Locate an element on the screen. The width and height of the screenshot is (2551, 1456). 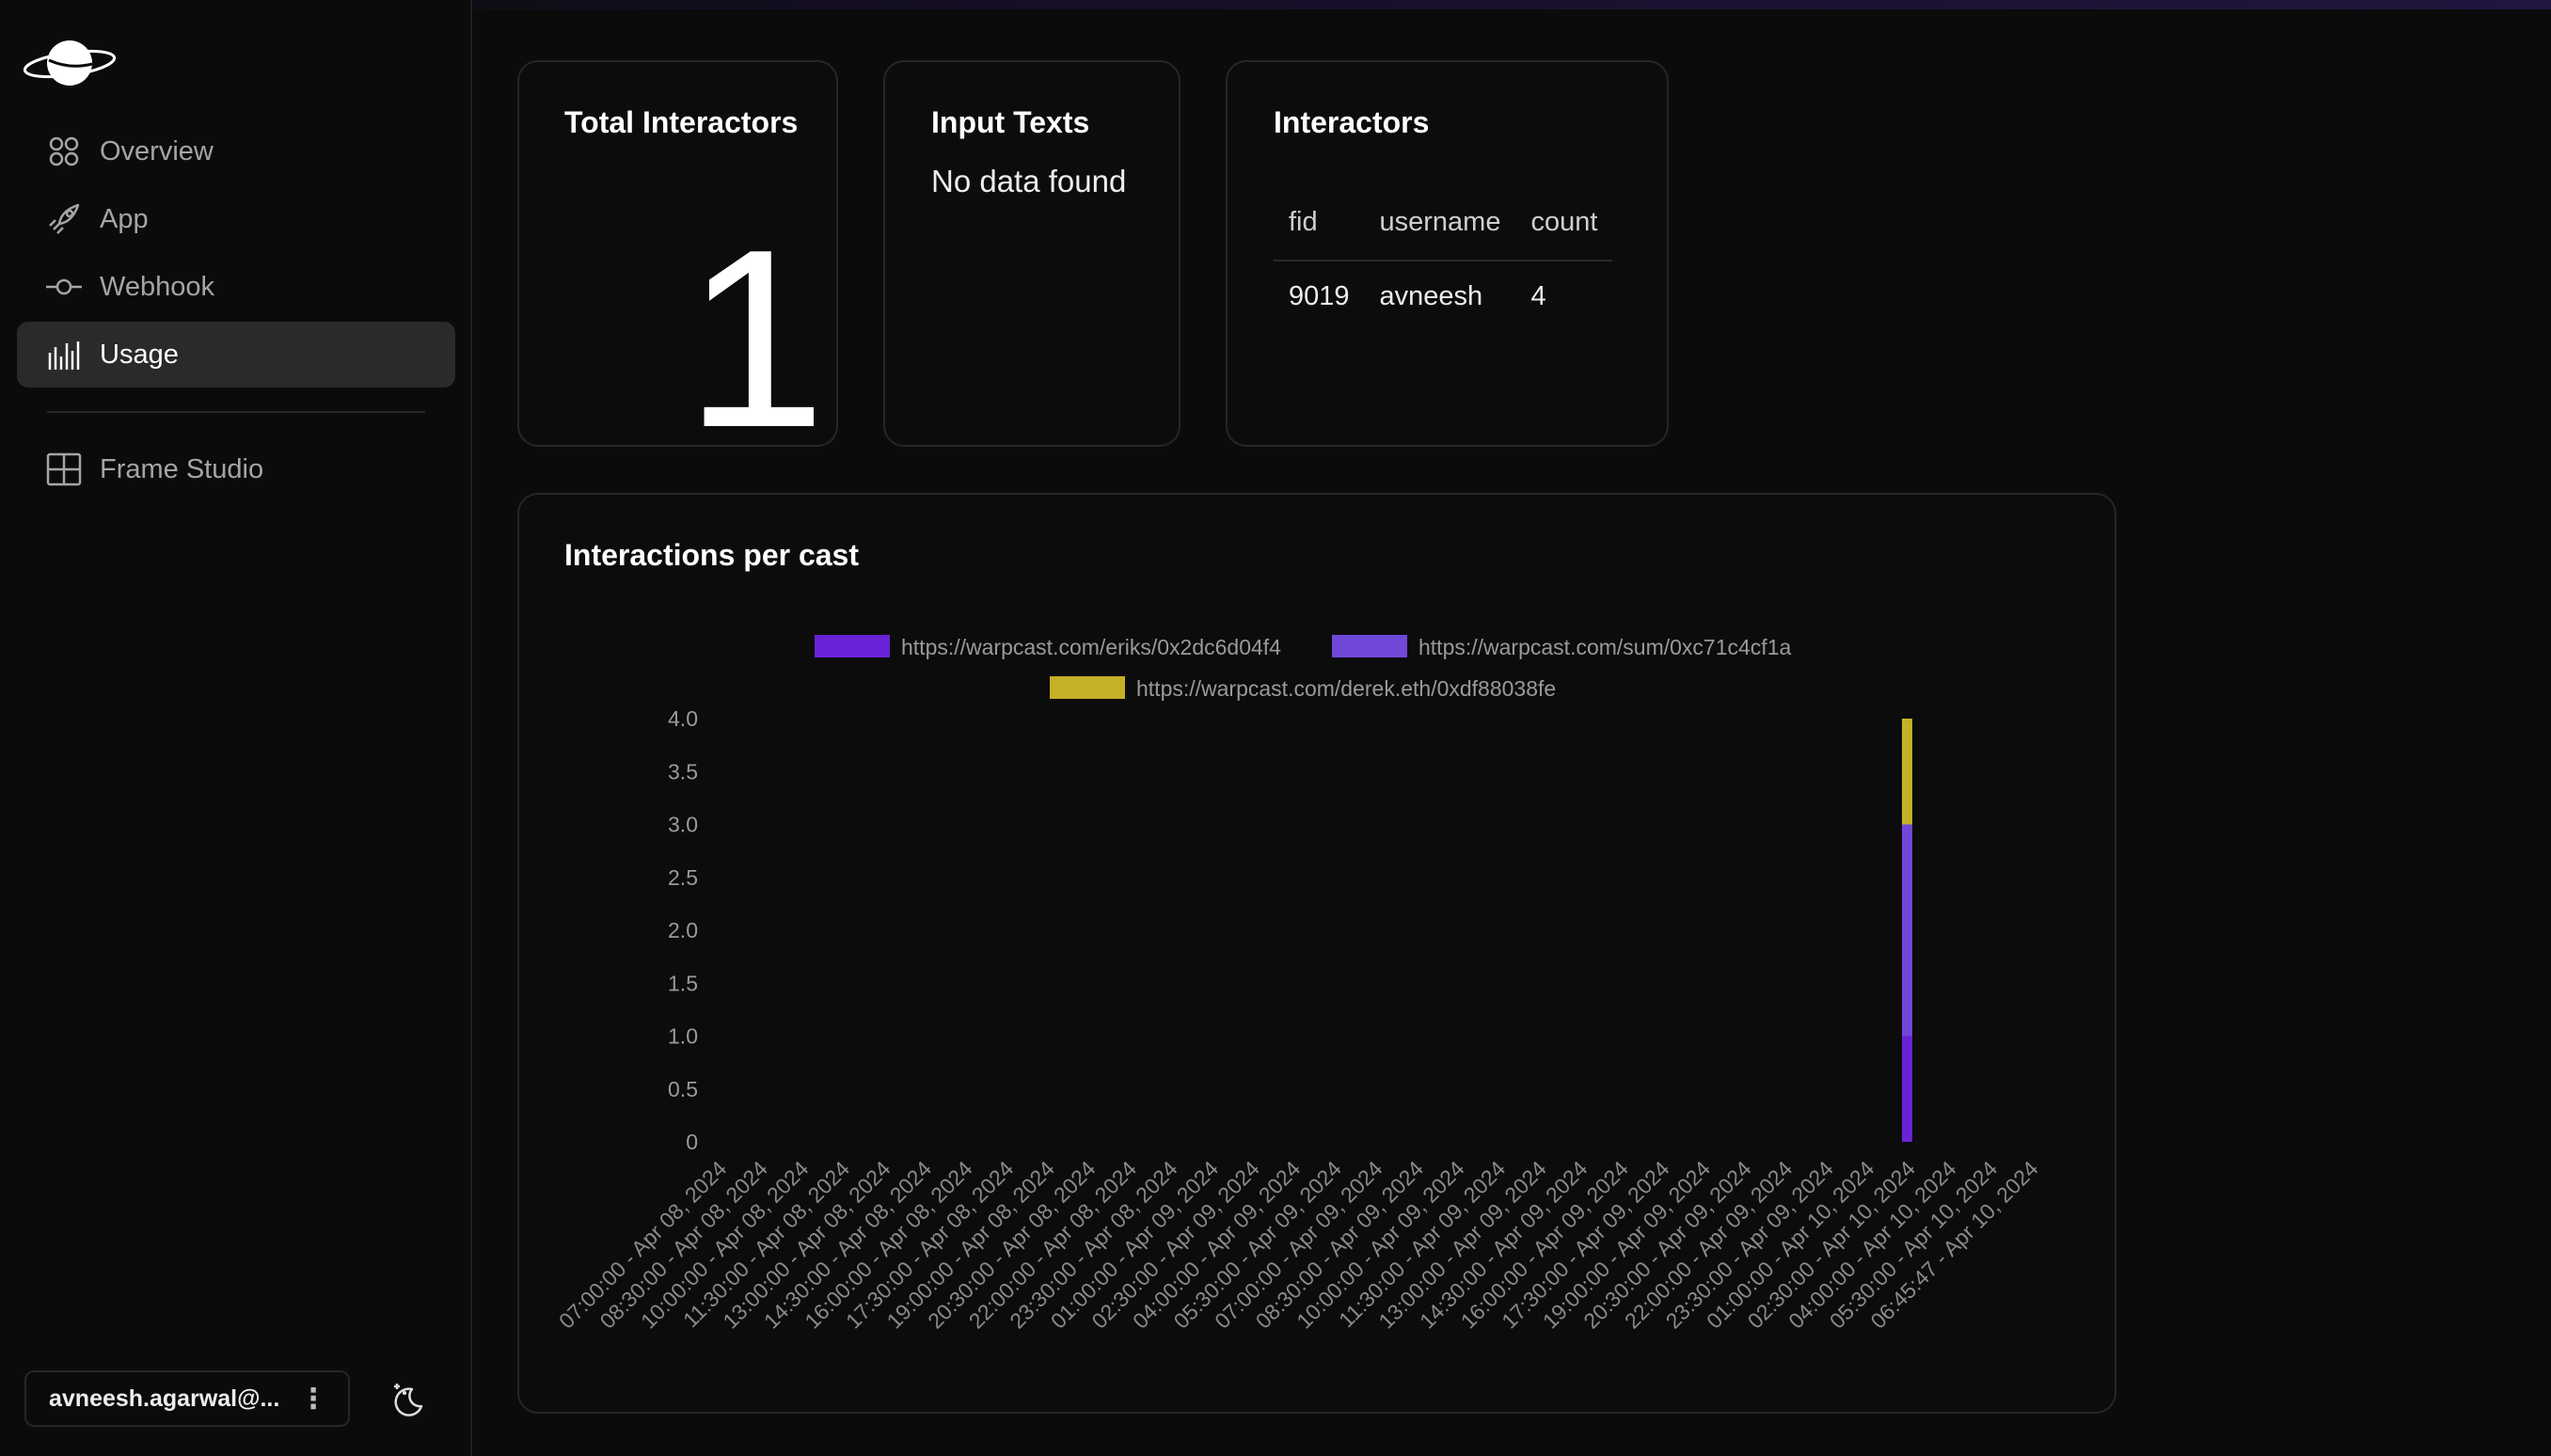
input-texts-card: Input Texts No data found is located at coordinates (1031, 254).